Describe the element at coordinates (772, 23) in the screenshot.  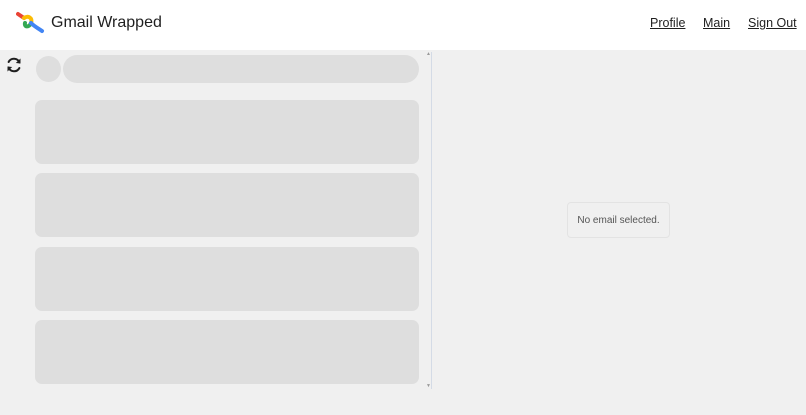
I see `nav-sign-out-link: Sign Out` at that location.